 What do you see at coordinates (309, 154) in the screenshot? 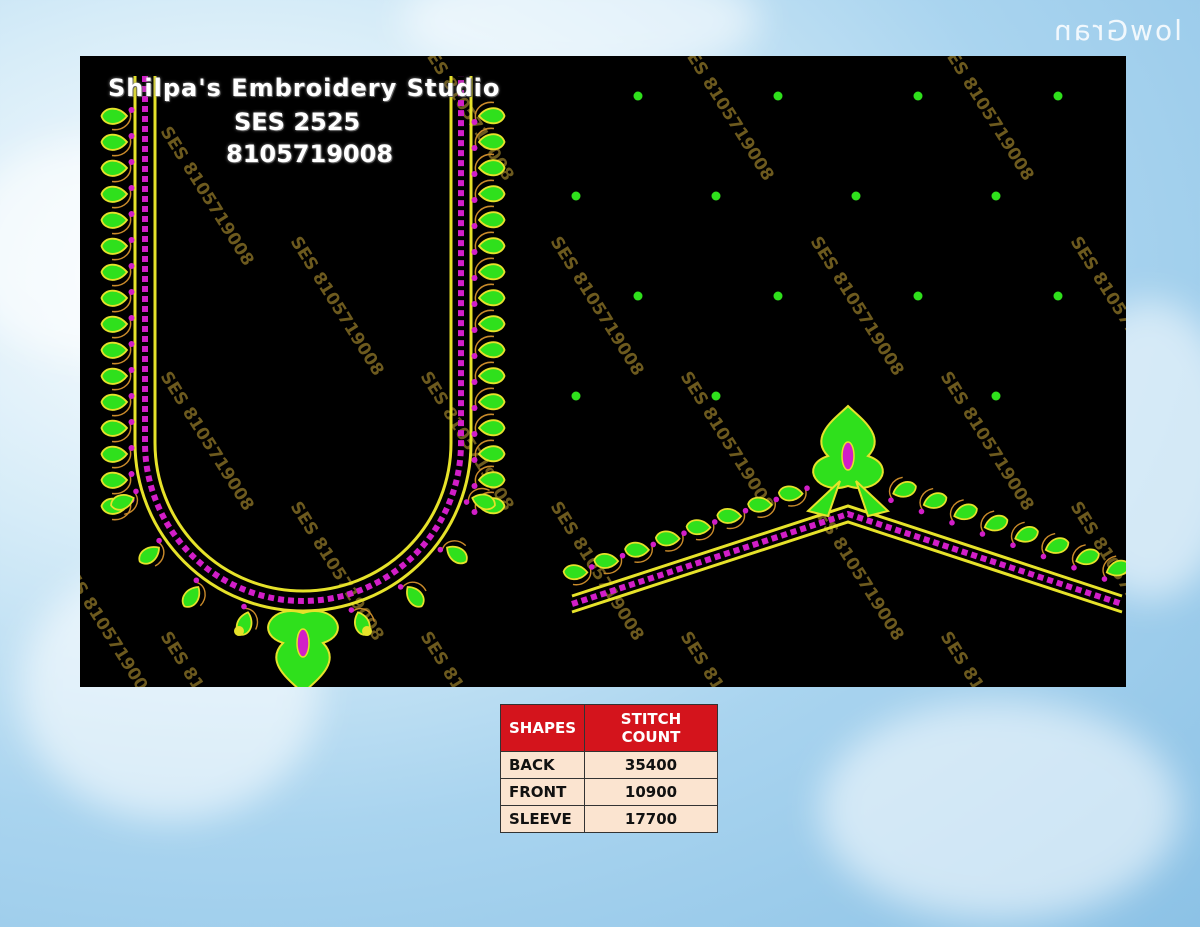
I see `studio-phone: 8105719008` at bounding box center [309, 154].